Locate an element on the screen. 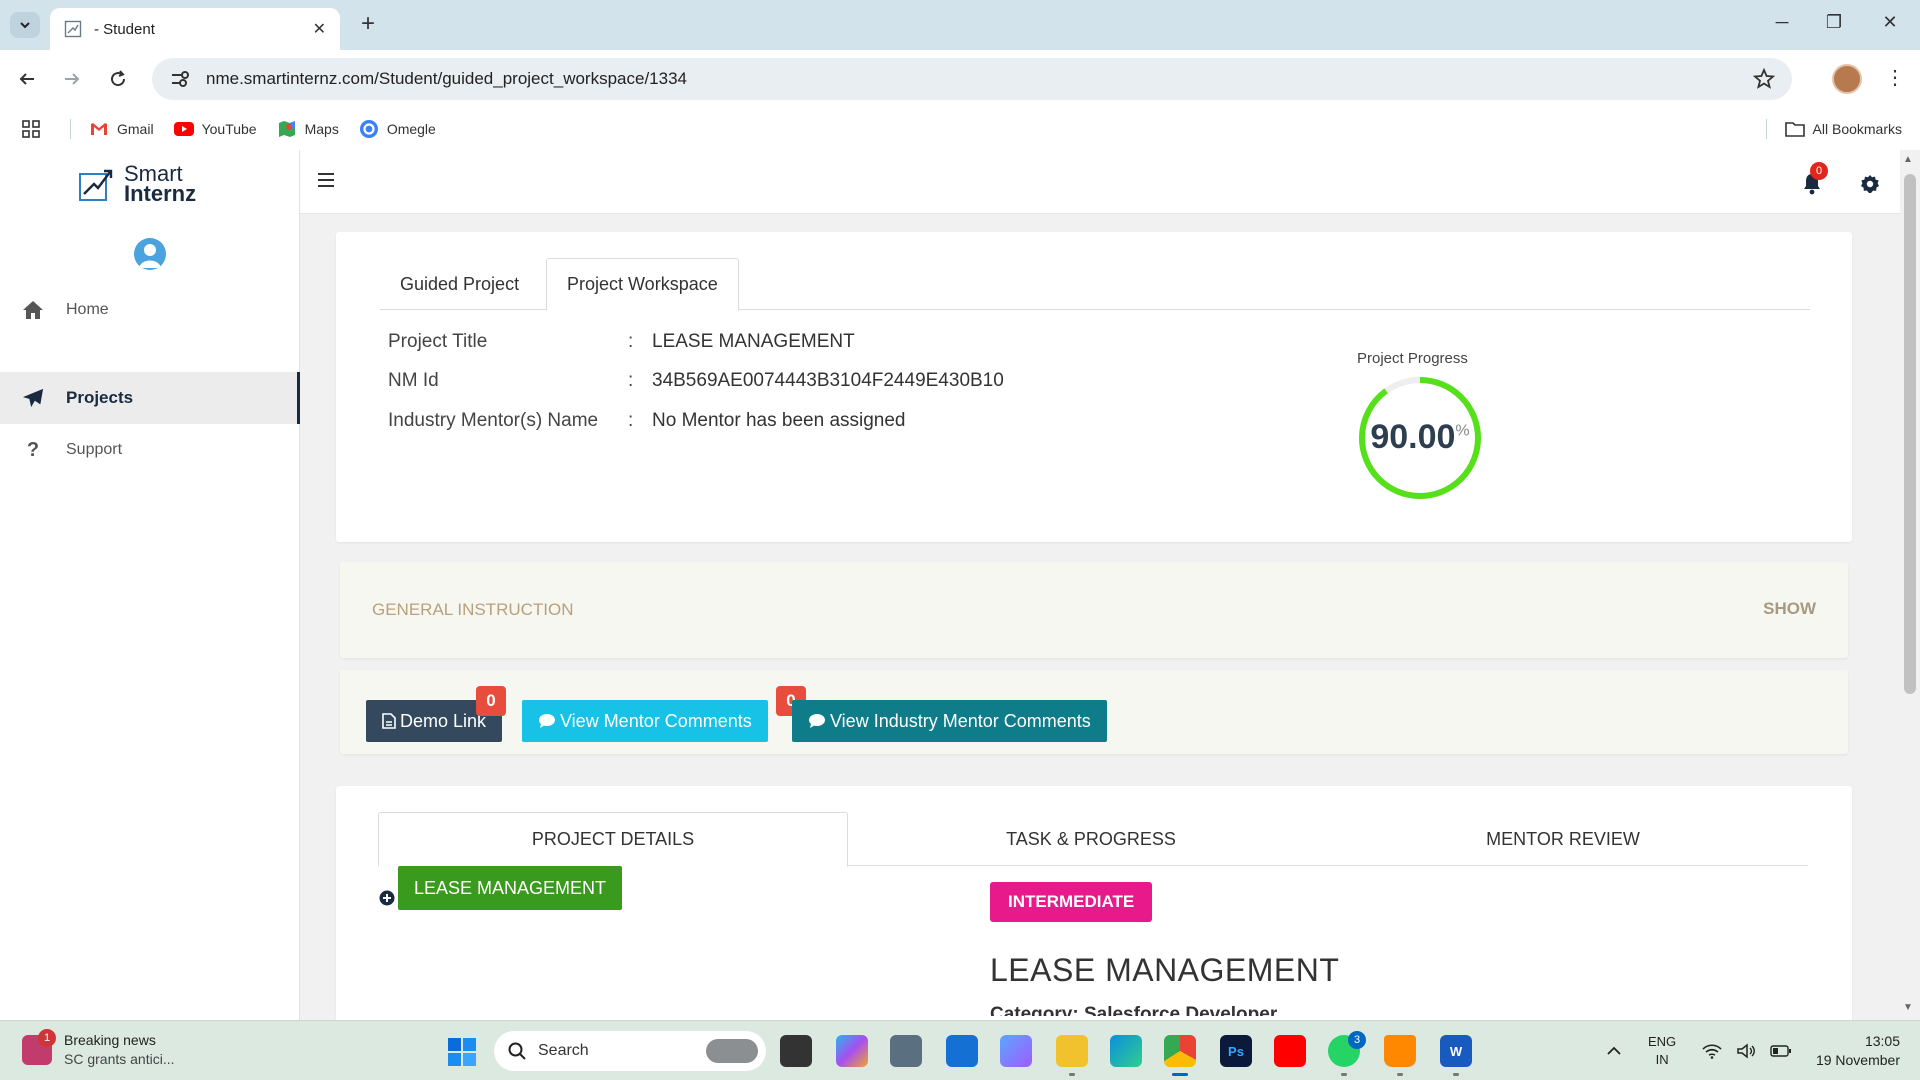 This screenshot has width=1920, height=1080. photos-icon is located at coordinates (1016, 1051).